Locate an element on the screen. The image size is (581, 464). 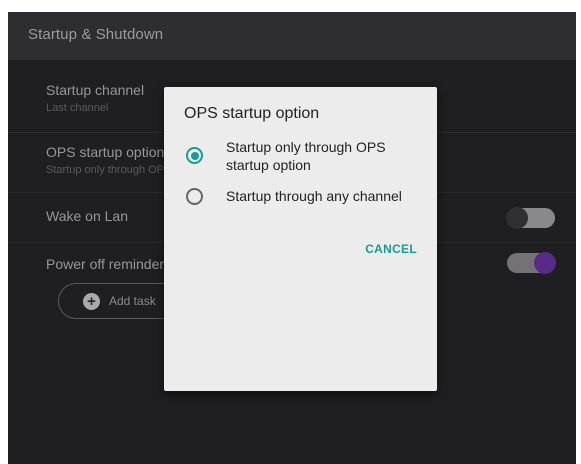
option-label: Startup only through OPS startup option is located at coordinates (306, 156).